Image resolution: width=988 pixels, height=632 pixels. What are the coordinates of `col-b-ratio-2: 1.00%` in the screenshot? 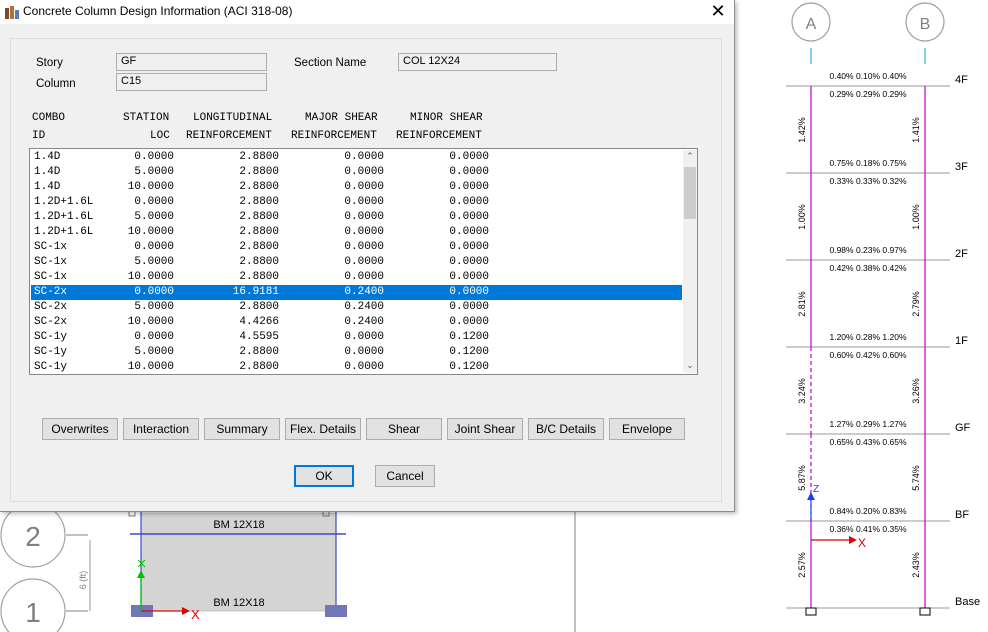 It's located at (916, 217).